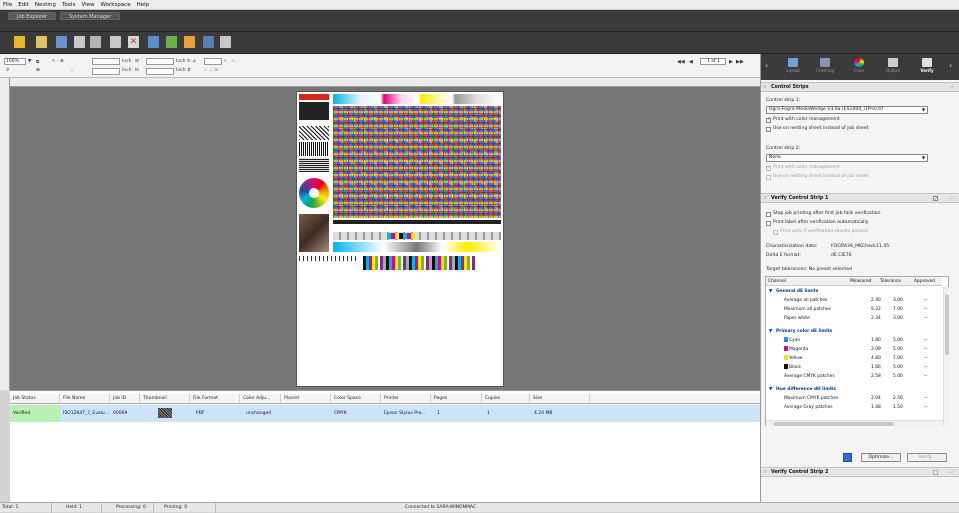  Describe the element at coordinates (768, 214) in the screenshot. I see `stop-job-checkbox` at that location.